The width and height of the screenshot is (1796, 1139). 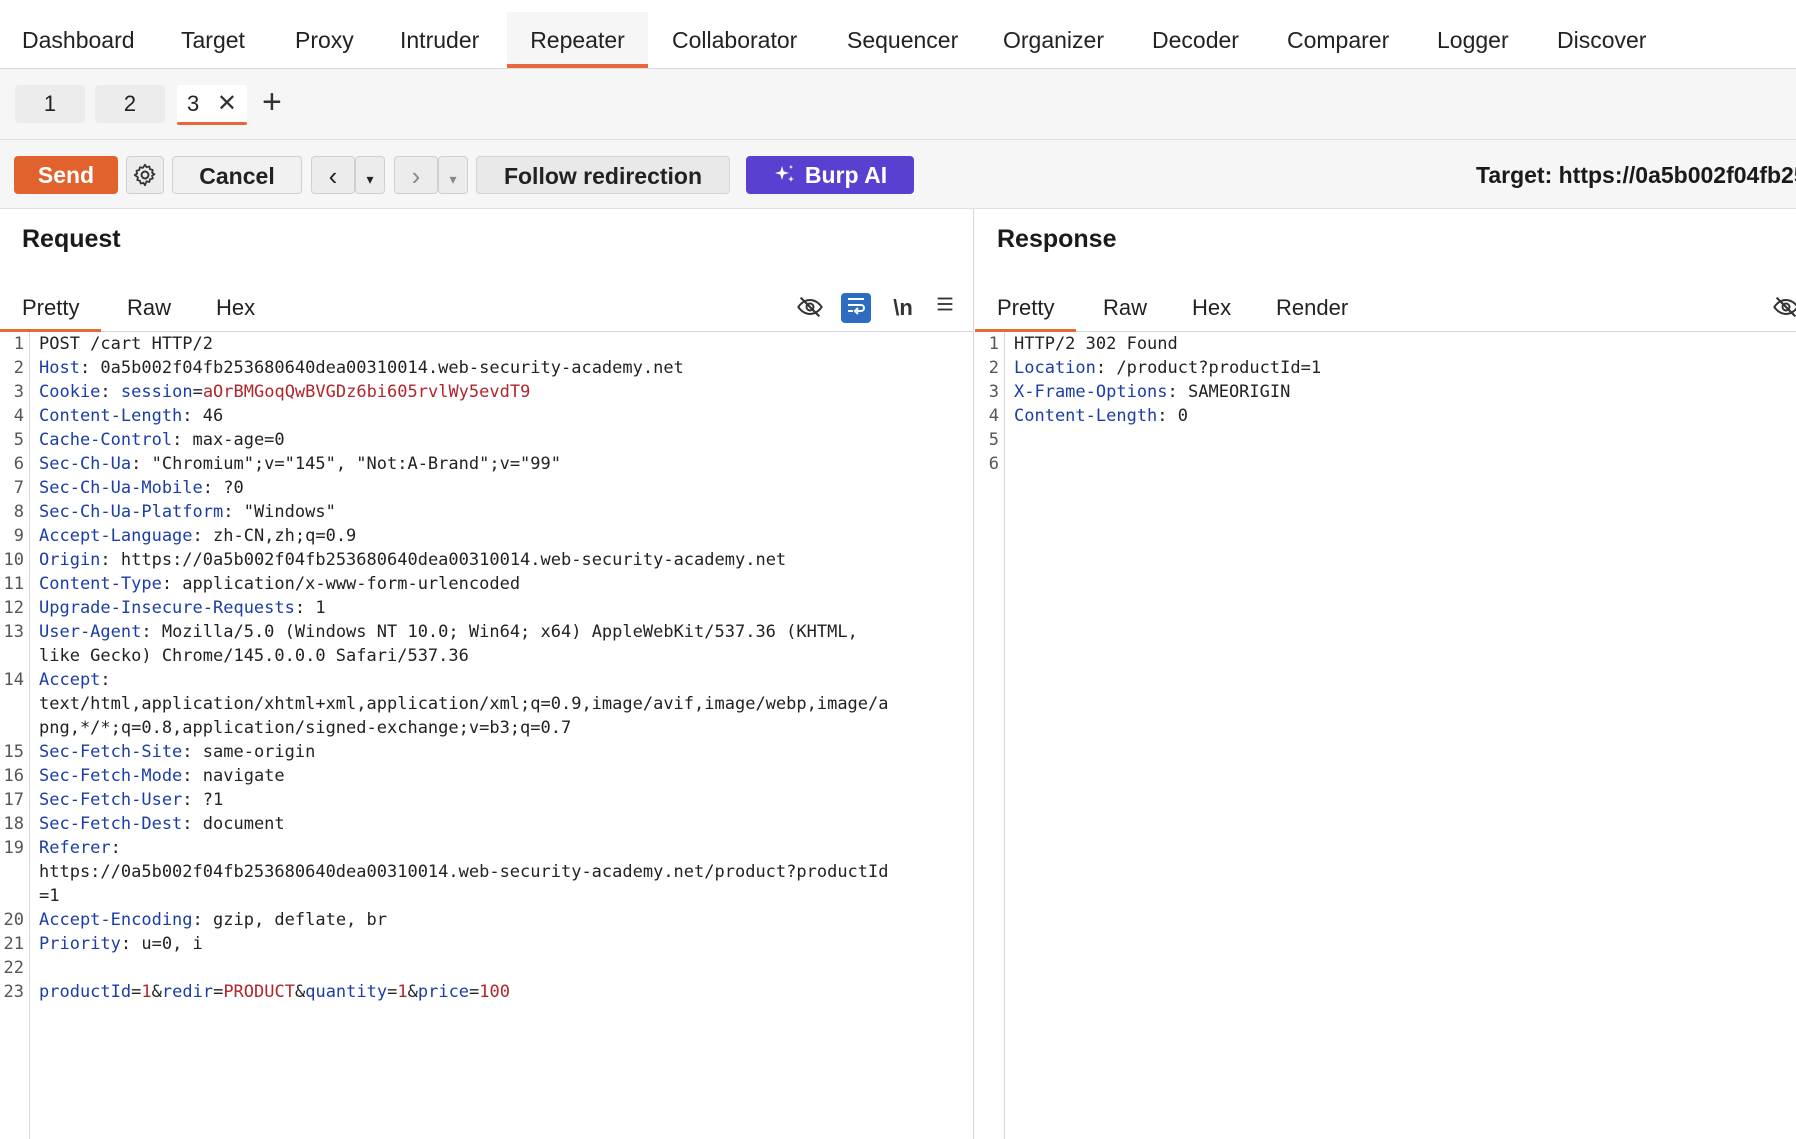 I want to click on response-tab-render: Render, so click(x=1312, y=308).